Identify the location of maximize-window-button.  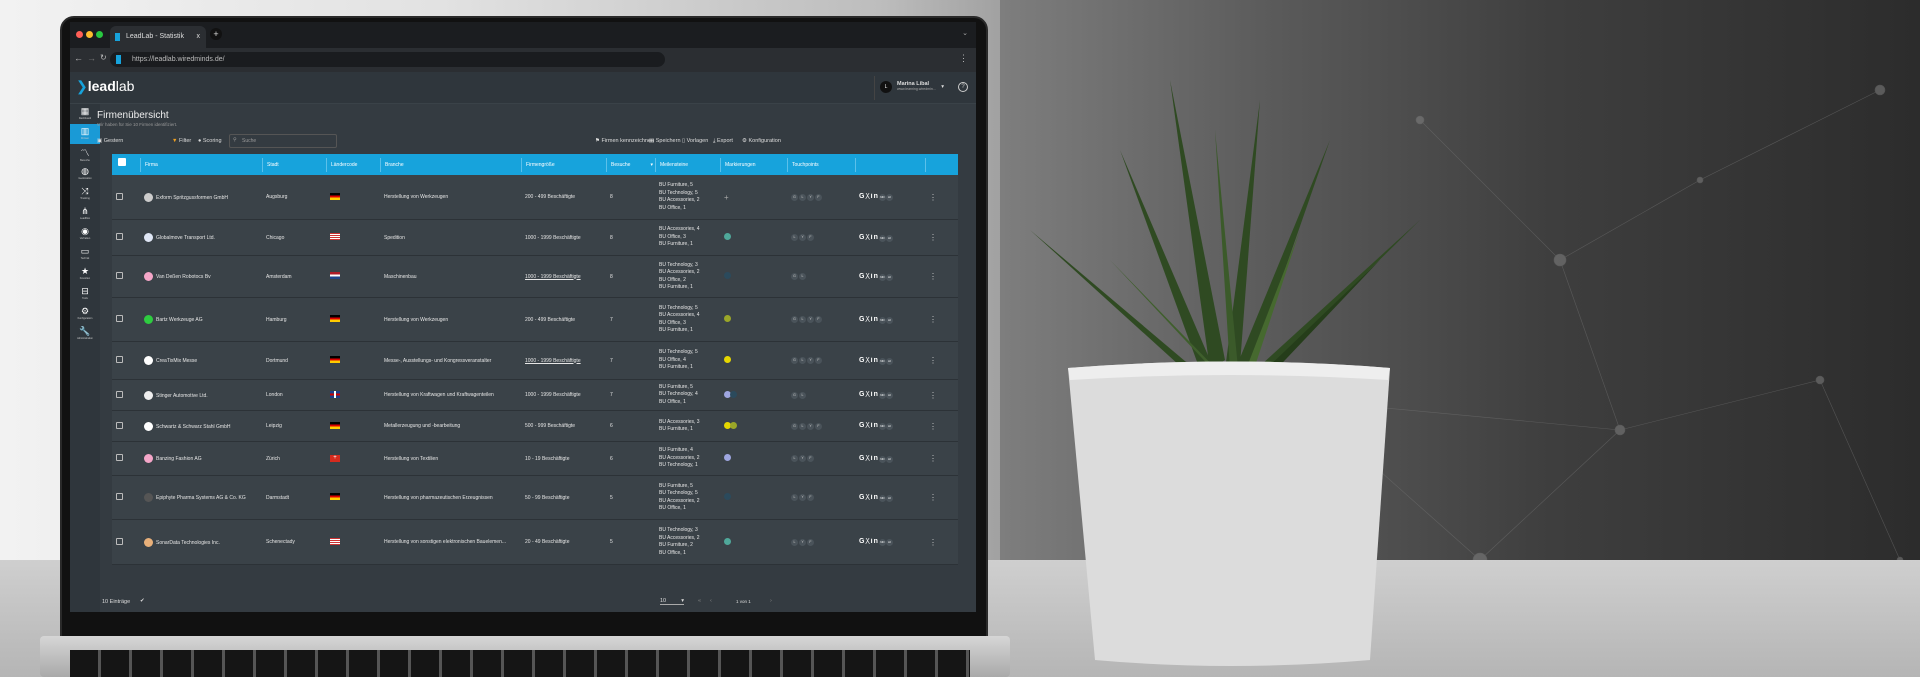
(99, 34).